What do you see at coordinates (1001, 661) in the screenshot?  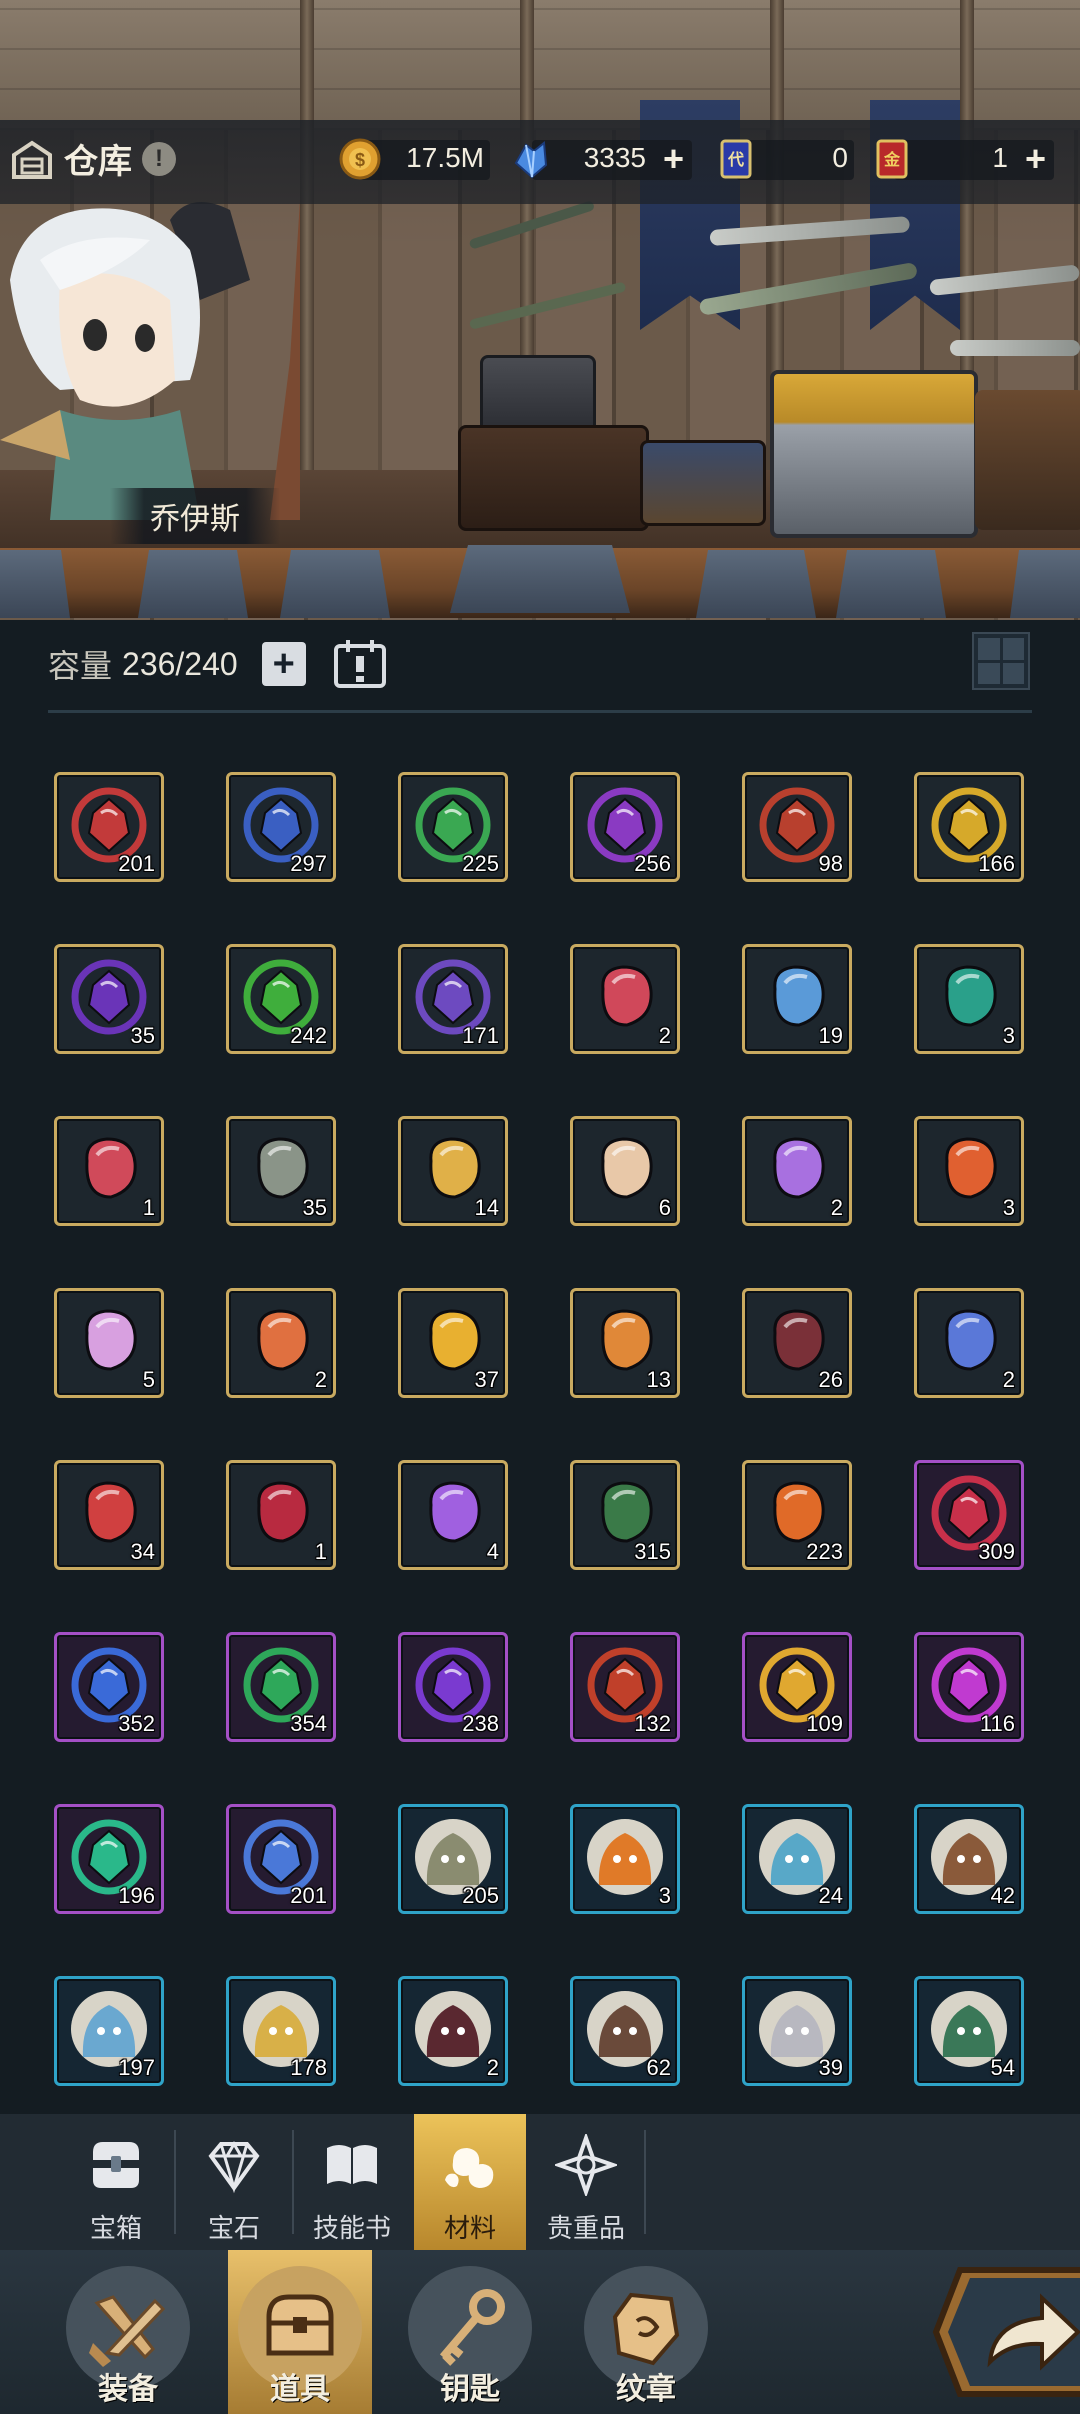 I see `grid-view-toggle` at bounding box center [1001, 661].